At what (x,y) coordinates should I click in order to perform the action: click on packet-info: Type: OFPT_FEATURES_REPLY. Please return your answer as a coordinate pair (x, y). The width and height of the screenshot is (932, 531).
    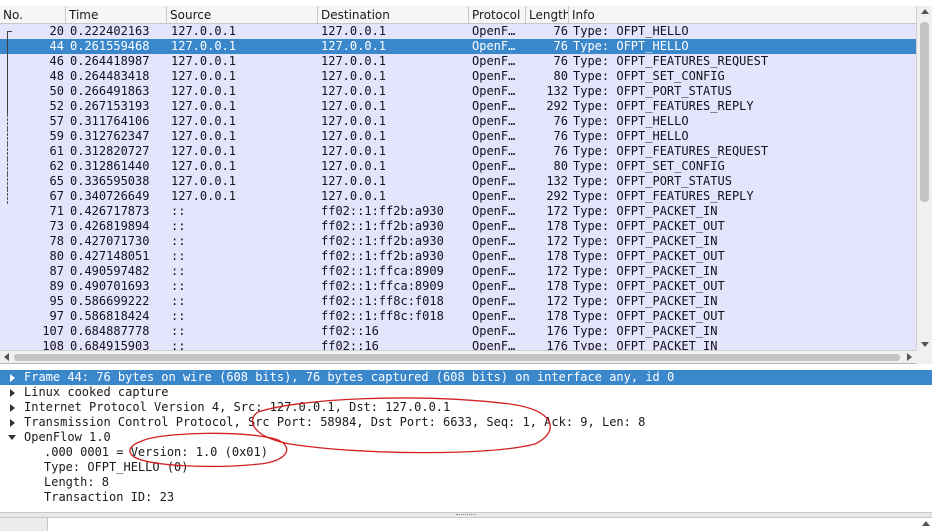
    Looking at the image, I should click on (663, 106).